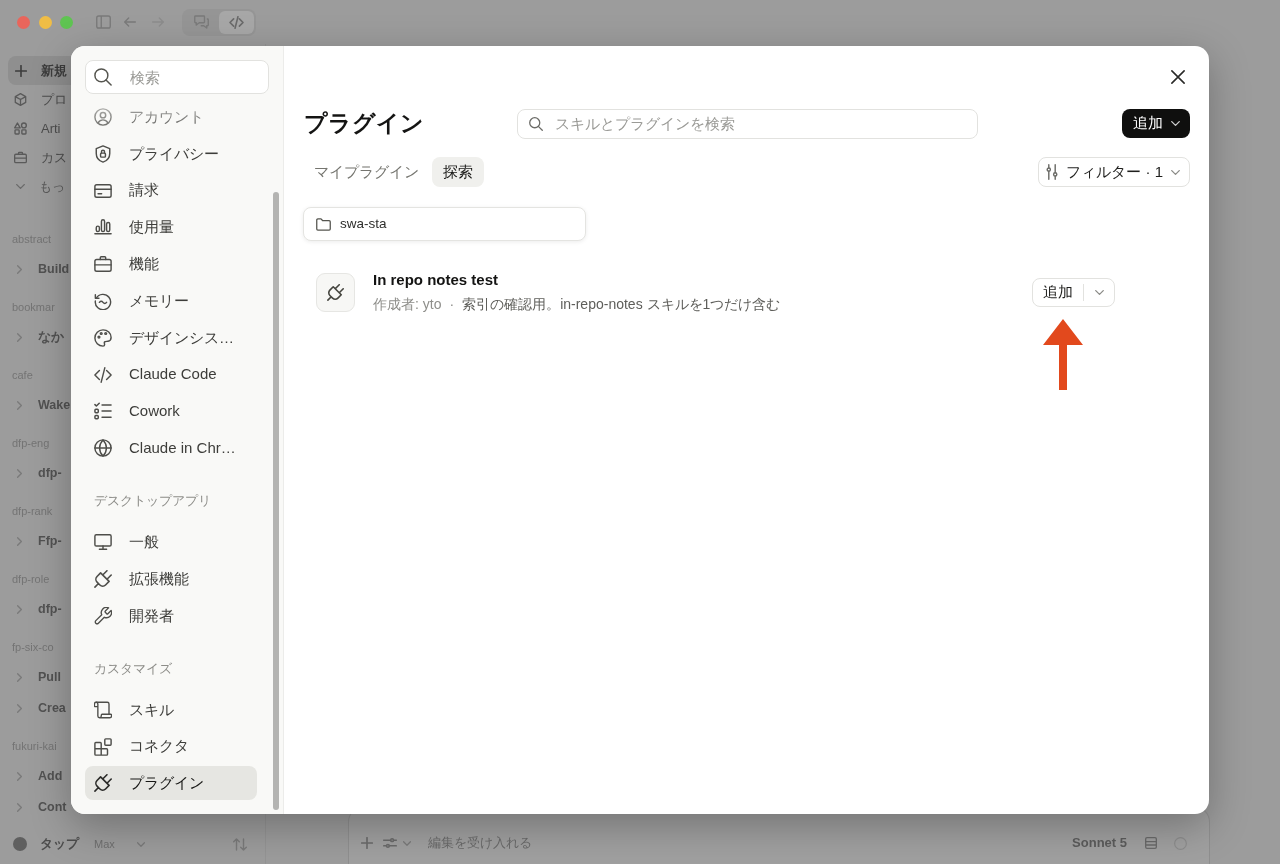 The image size is (1280, 864). What do you see at coordinates (201, 22) in the screenshot?
I see `chat-bubbles-icon` at bounding box center [201, 22].